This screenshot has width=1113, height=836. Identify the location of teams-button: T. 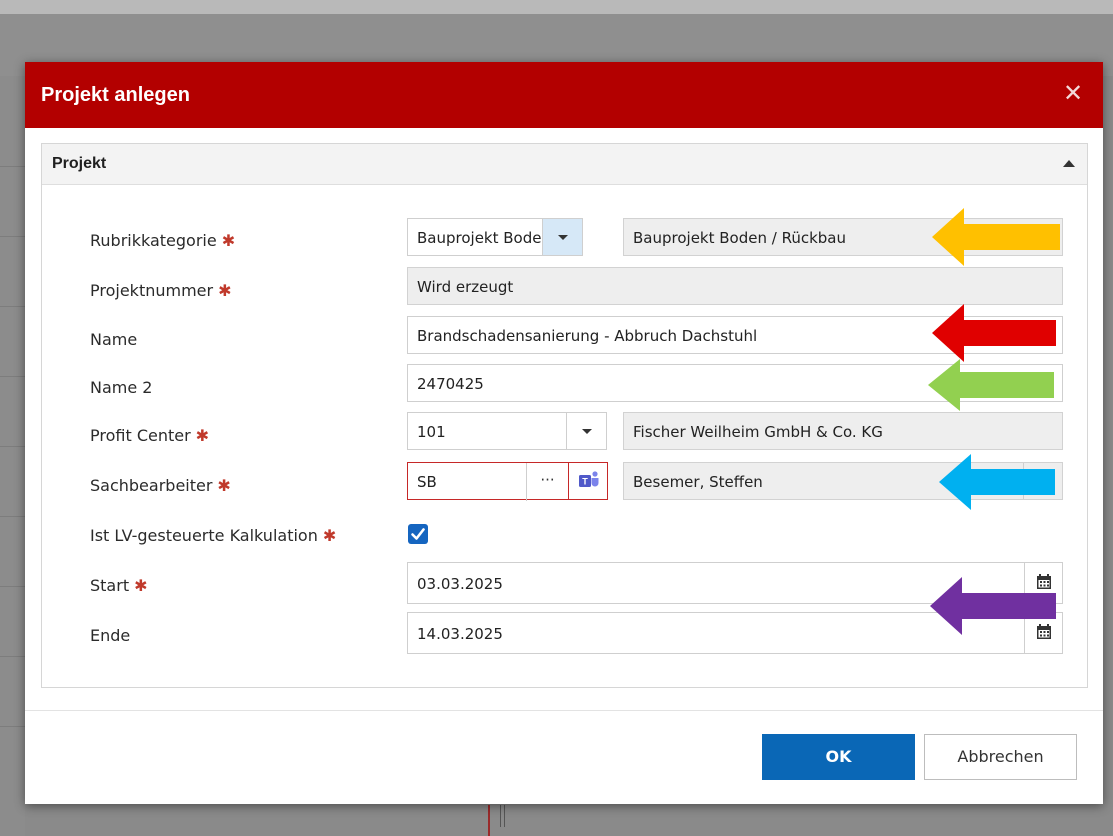
(588, 481).